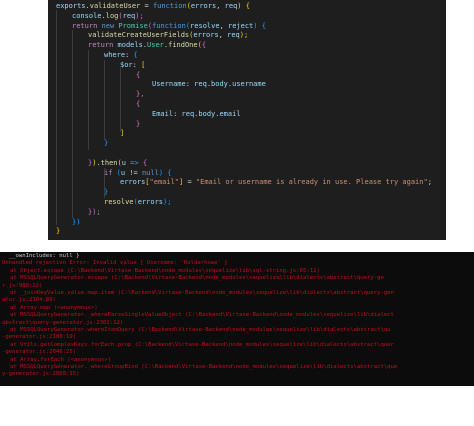  Describe the element at coordinates (163, 113) in the screenshot. I see `code-token: Email` at that location.